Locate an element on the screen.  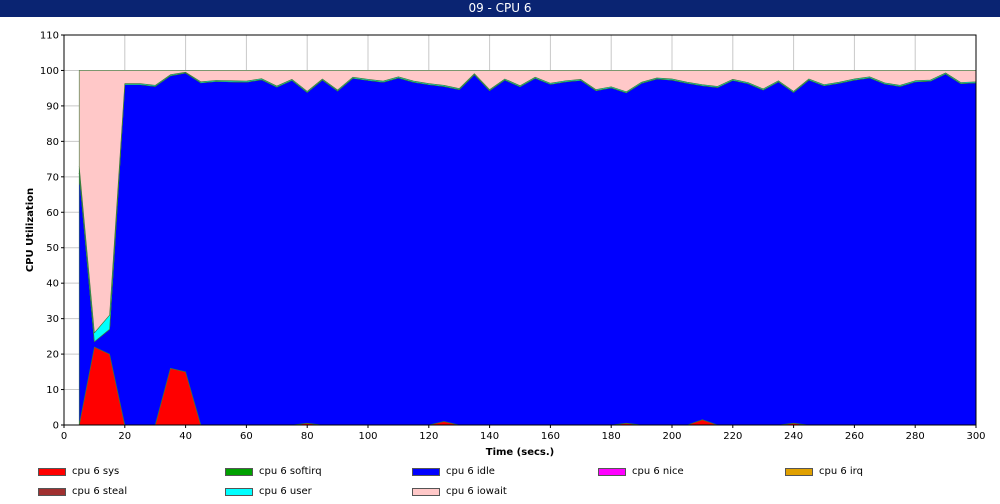
x-tick-label: 60 is located at coordinates (246, 436).